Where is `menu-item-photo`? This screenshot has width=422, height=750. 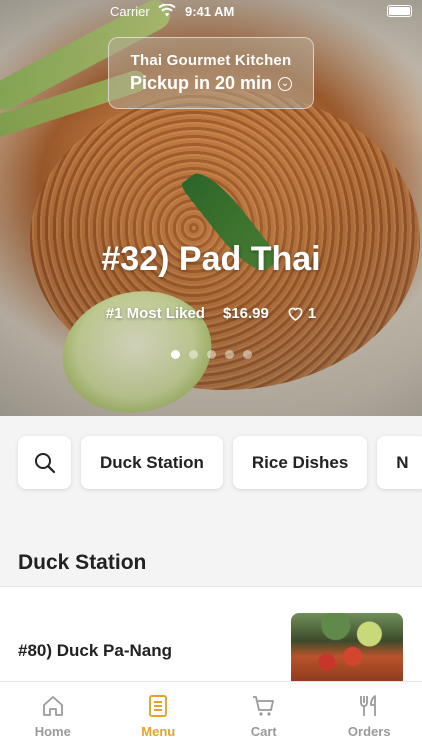 menu-item-photo is located at coordinates (347, 648).